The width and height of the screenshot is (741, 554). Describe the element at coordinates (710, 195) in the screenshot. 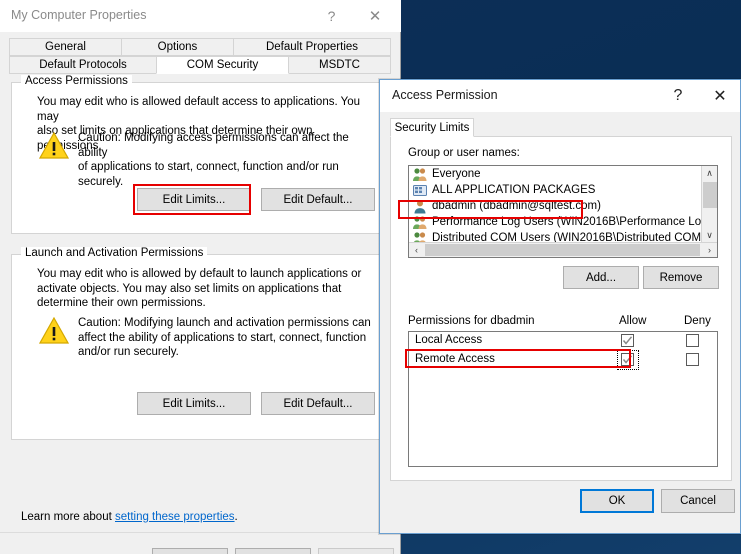

I see `vertical-scrollbar-thumb` at that location.